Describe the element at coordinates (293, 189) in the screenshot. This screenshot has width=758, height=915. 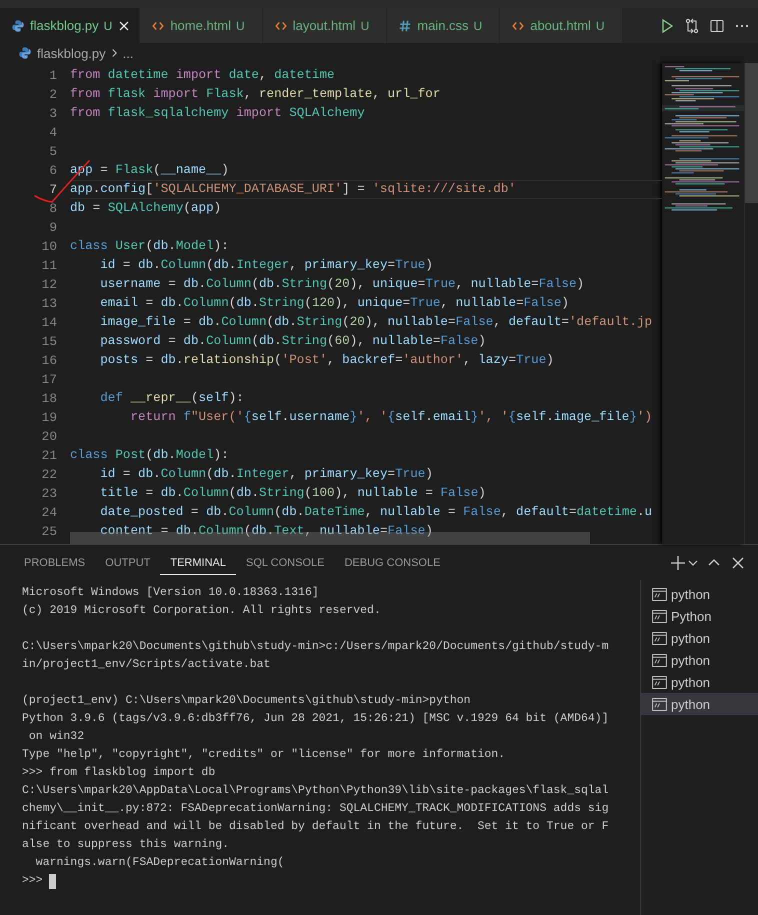
I see `code-line: app.config['SQLALCHEMY_DATABASE_URI'] = 'sqlite:///site.db'` at that location.